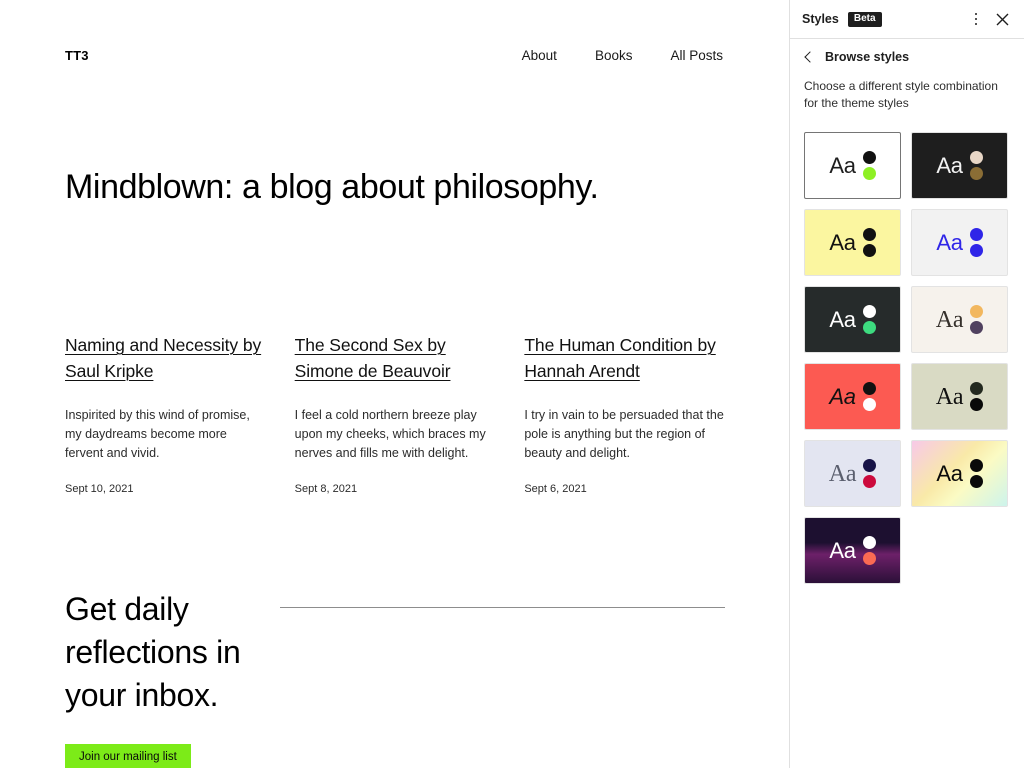  What do you see at coordinates (864, 19) in the screenshot?
I see `beta-badge: Beta` at bounding box center [864, 19].